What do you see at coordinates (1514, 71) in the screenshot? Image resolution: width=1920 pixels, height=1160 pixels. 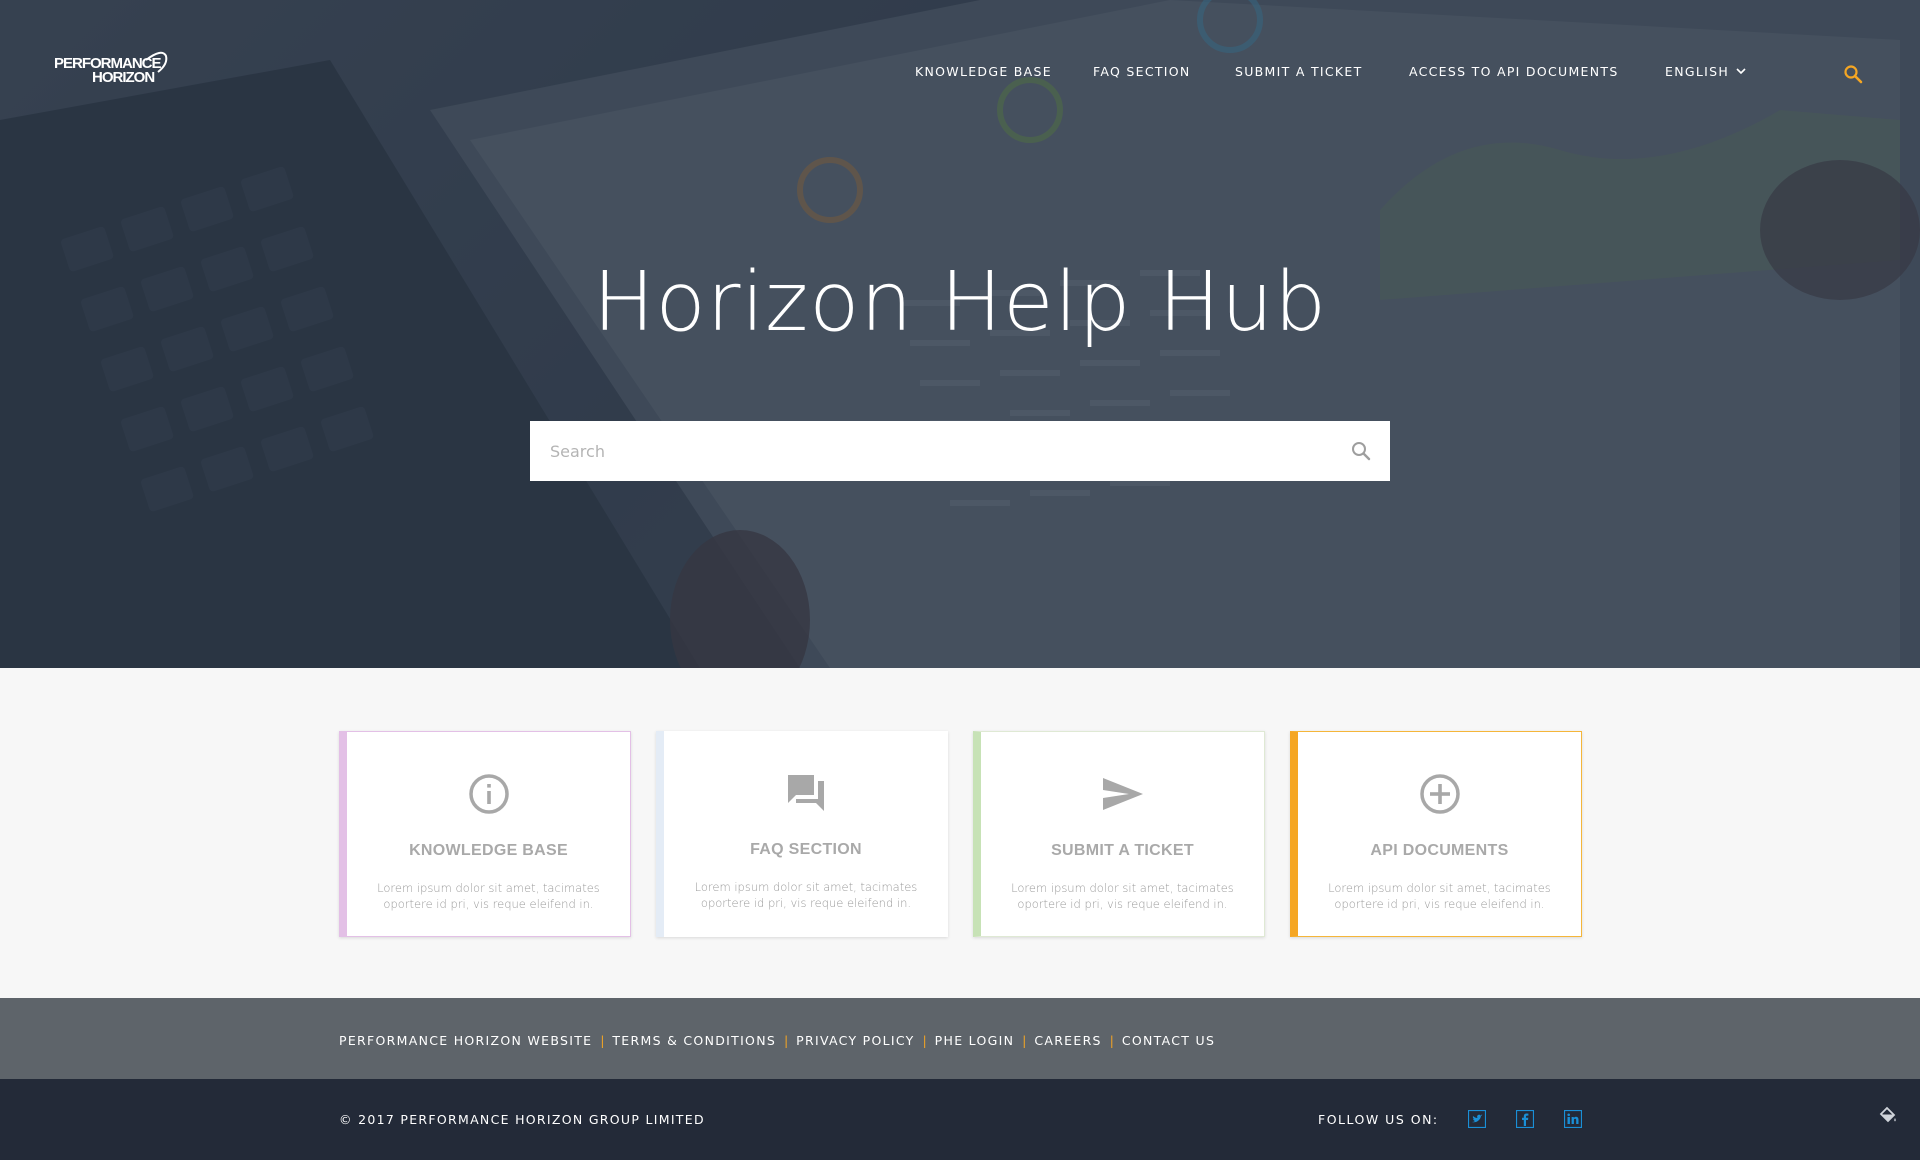 I see `nav-api-documents: ACCESS TO API DOCUMENTS` at bounding box center [1514, 71].